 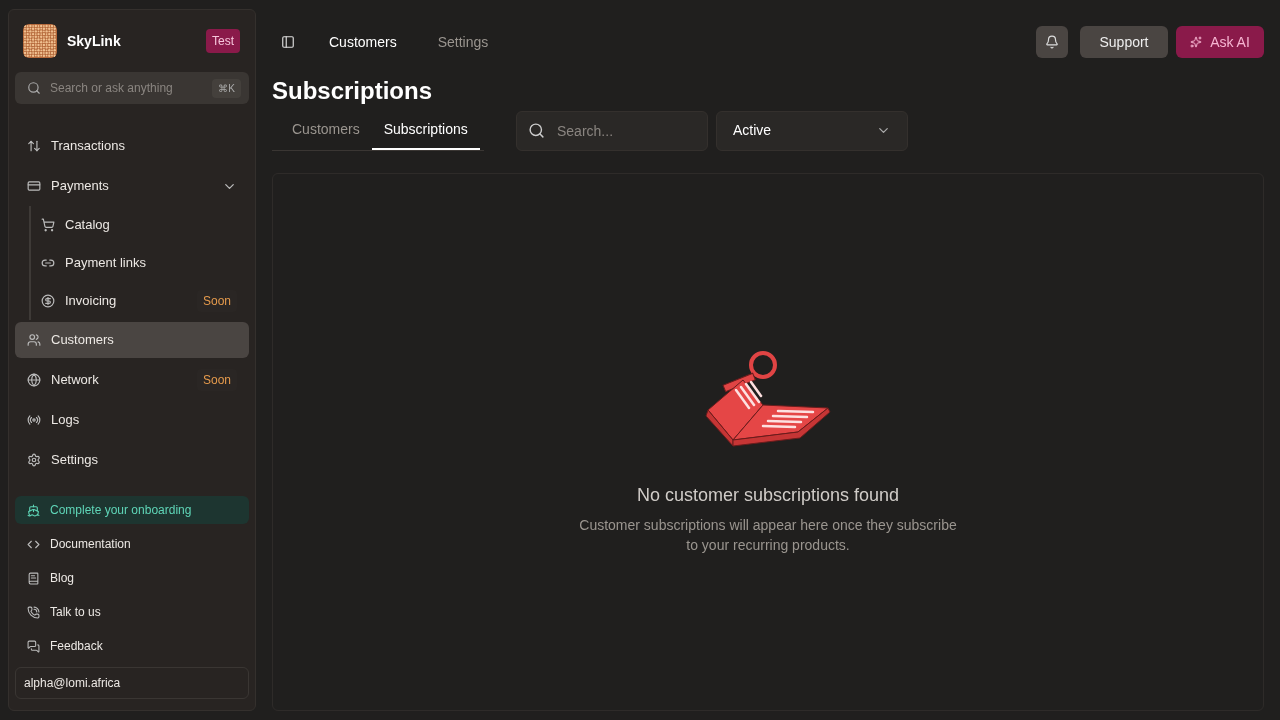 What do you see at coordinates (33, 646) in the screenshot?
I see `chat-icon` at bounding box center [33, 646].